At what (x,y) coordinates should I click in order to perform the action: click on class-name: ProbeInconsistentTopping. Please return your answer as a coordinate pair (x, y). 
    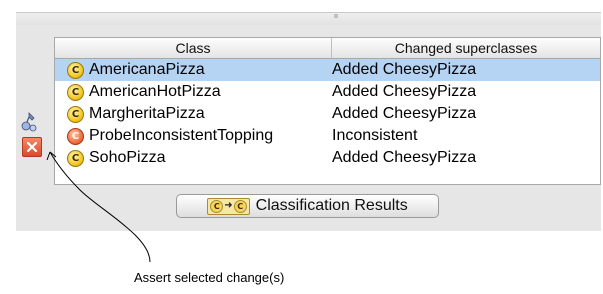
    Looking at the image, I should click on (181, 135).